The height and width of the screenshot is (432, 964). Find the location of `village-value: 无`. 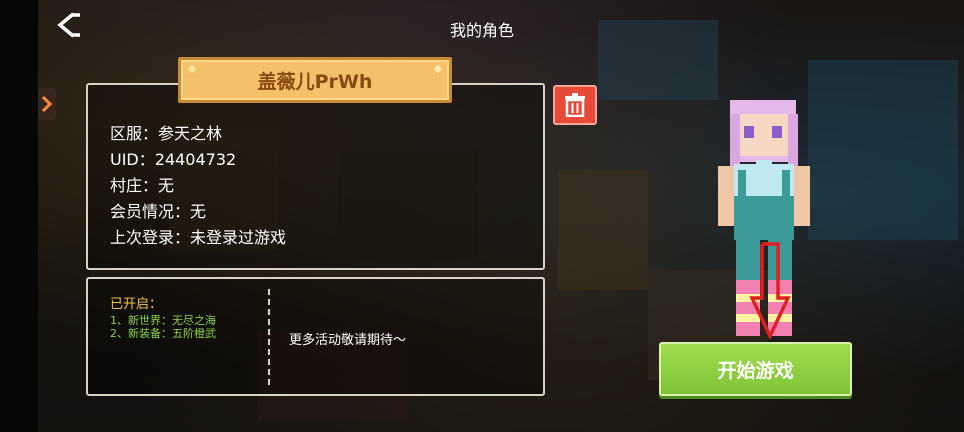

village-value: 无 is located at coordinates (166, 185).